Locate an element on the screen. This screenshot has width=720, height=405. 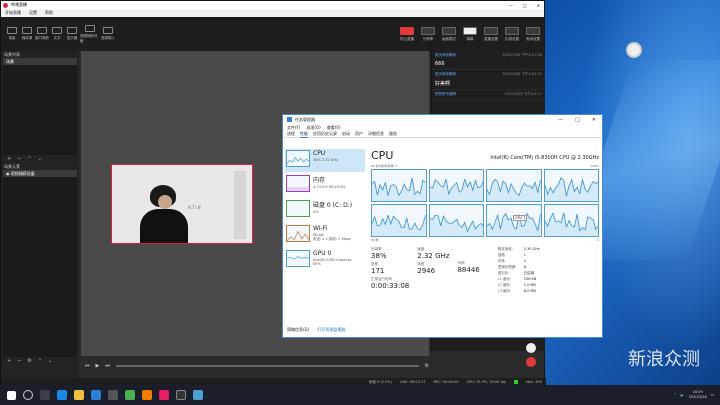
task-view-icon is located at coordinates (45, 395).